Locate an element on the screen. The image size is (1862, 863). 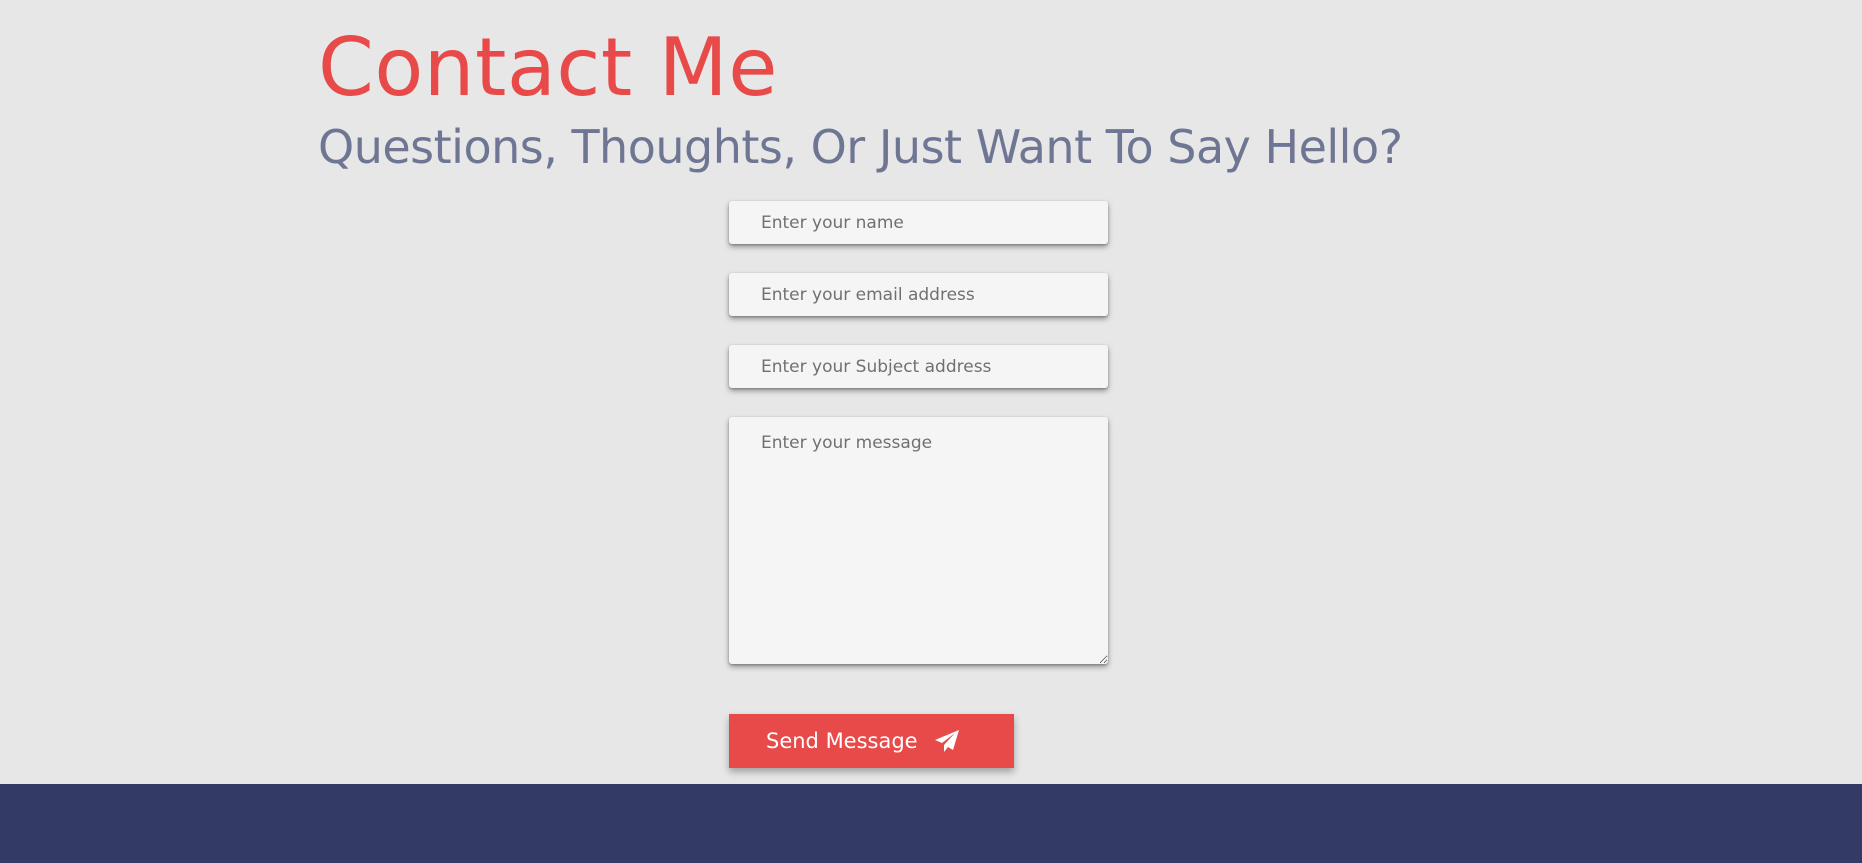
contact-form is located at coordinates (918, 432).